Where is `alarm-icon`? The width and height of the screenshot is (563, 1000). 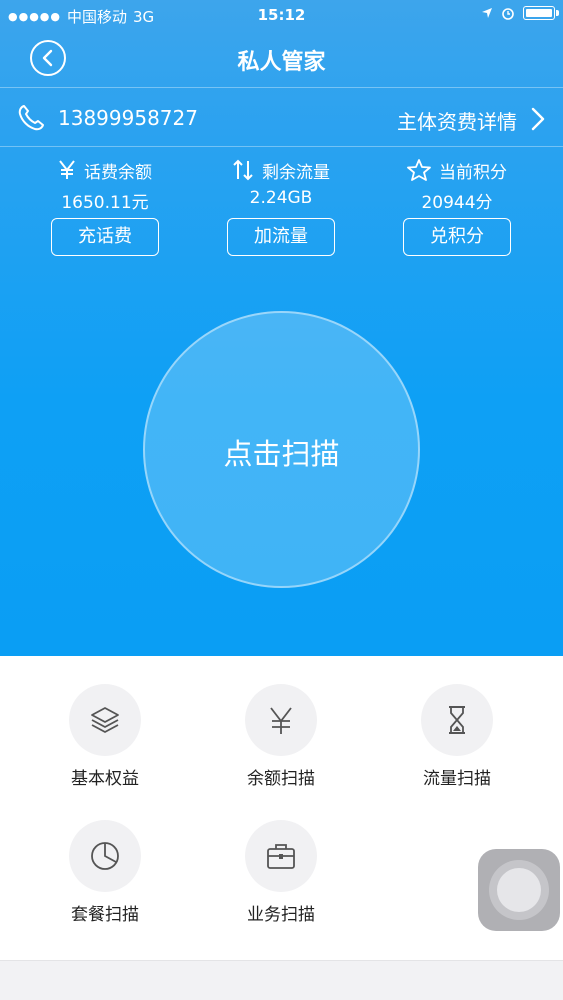 alarm-icon is located at coordinates (508, 14).